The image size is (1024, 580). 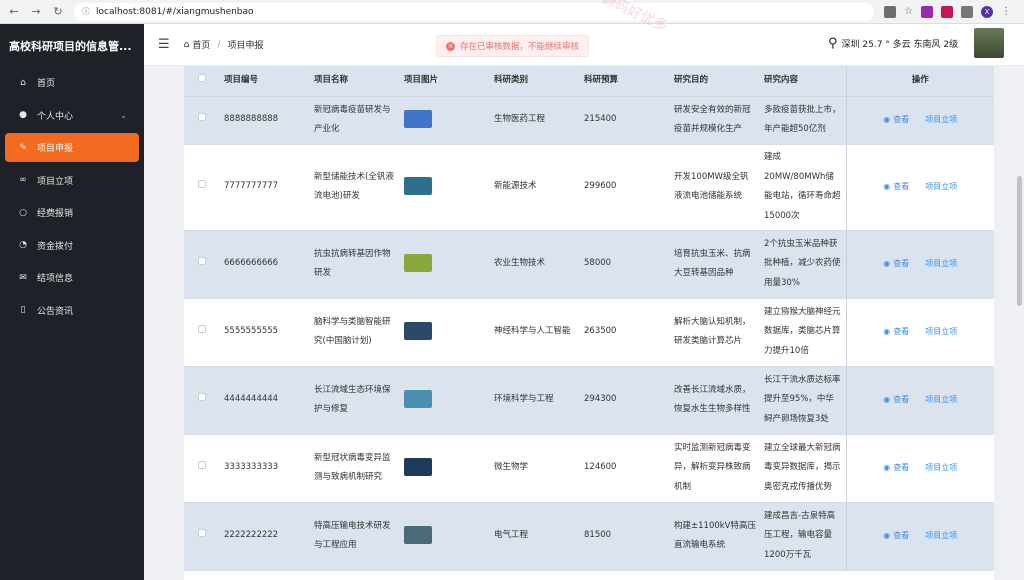 I want to click on sidebar-item-project-approval: ∞ 项目立项, so click(x=72, y=180).